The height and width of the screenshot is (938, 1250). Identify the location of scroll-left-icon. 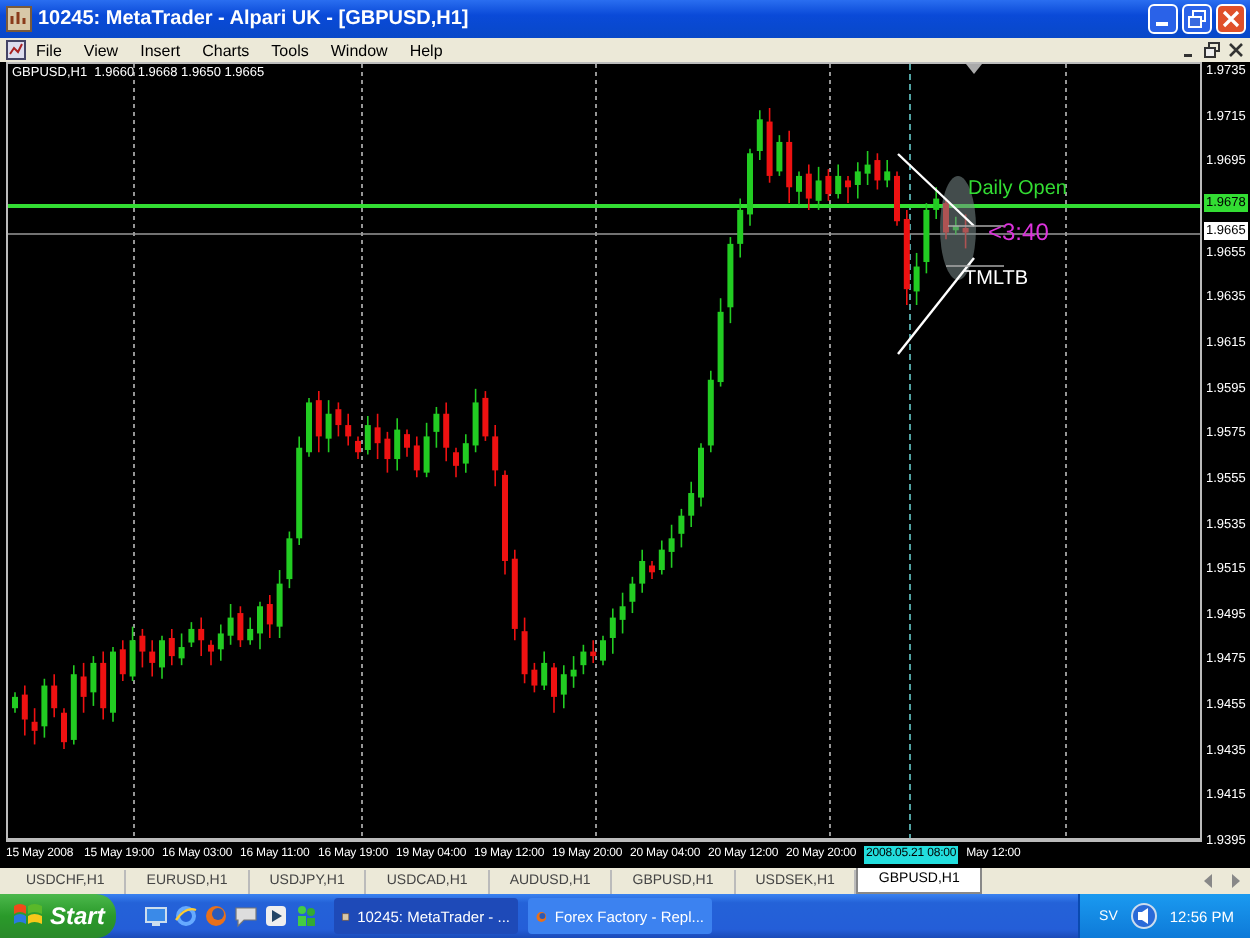
(1208, 881).